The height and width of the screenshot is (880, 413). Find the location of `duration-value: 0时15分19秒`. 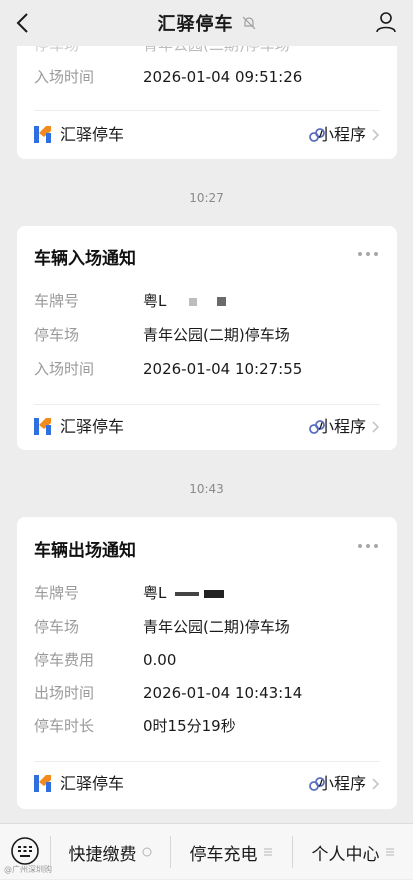

duration-value: 0时15分19秒 is located at coordinates (189, 726).